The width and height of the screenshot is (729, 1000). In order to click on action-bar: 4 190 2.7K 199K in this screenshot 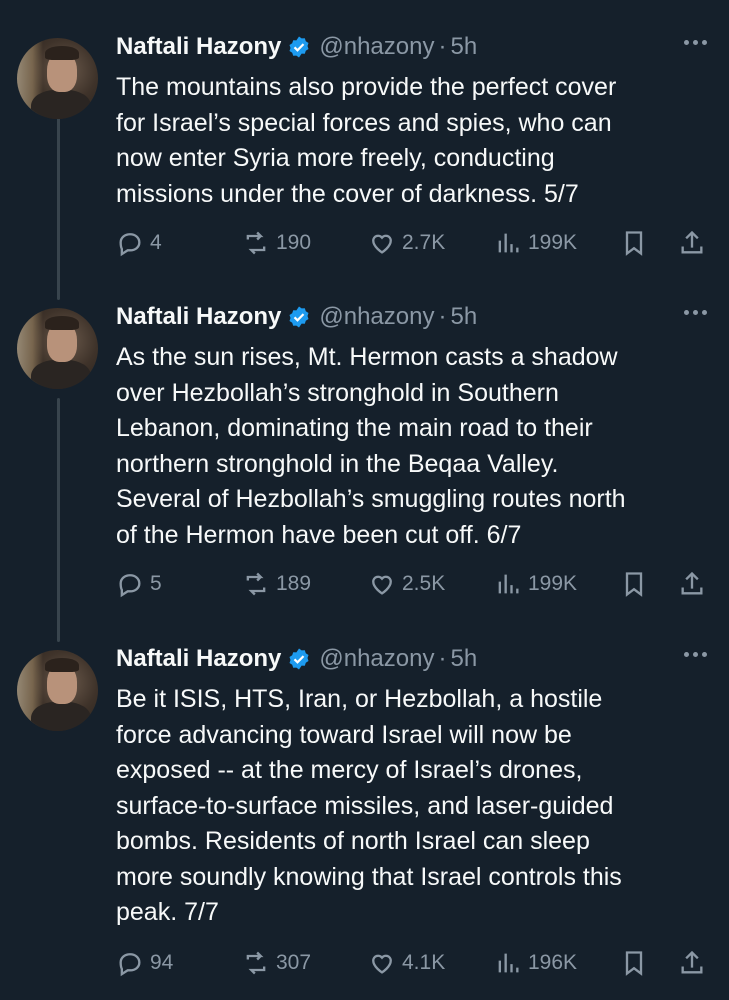, I will do `click(416, 243)`.